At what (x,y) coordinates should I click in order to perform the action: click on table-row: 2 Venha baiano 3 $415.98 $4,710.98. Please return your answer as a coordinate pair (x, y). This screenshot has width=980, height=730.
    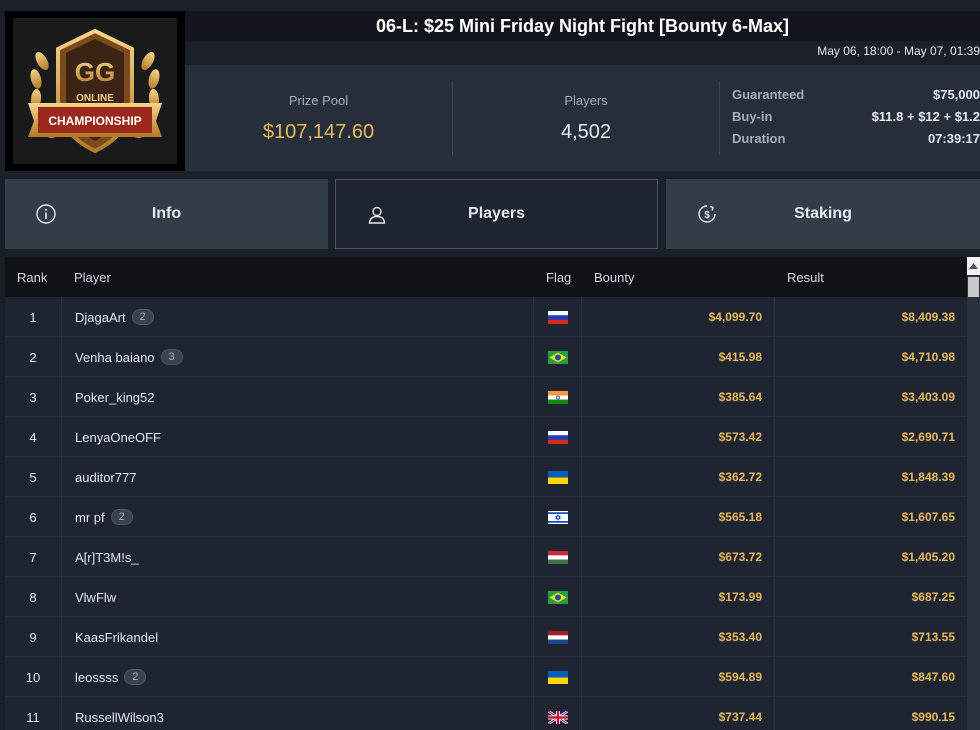
    Looking at the image, I should click on (486, 357).